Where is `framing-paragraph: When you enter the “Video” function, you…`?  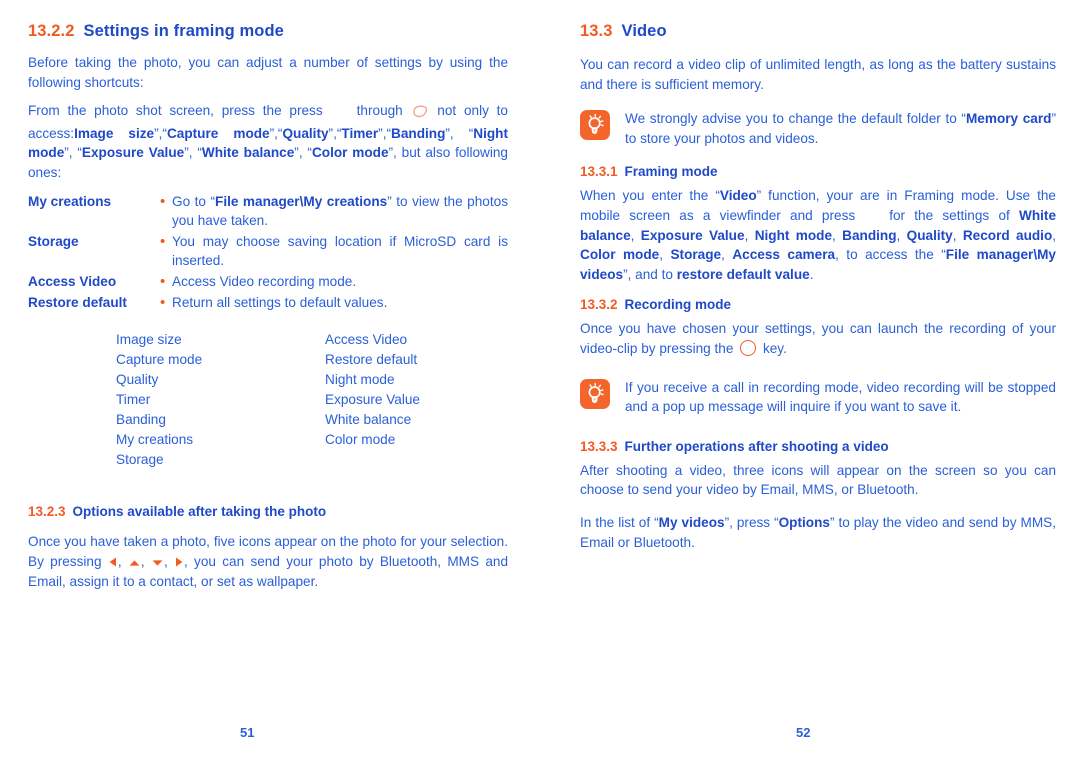 framing-paragraph: When you enter the “Video” function, you… is located at coordinates (818, 235).